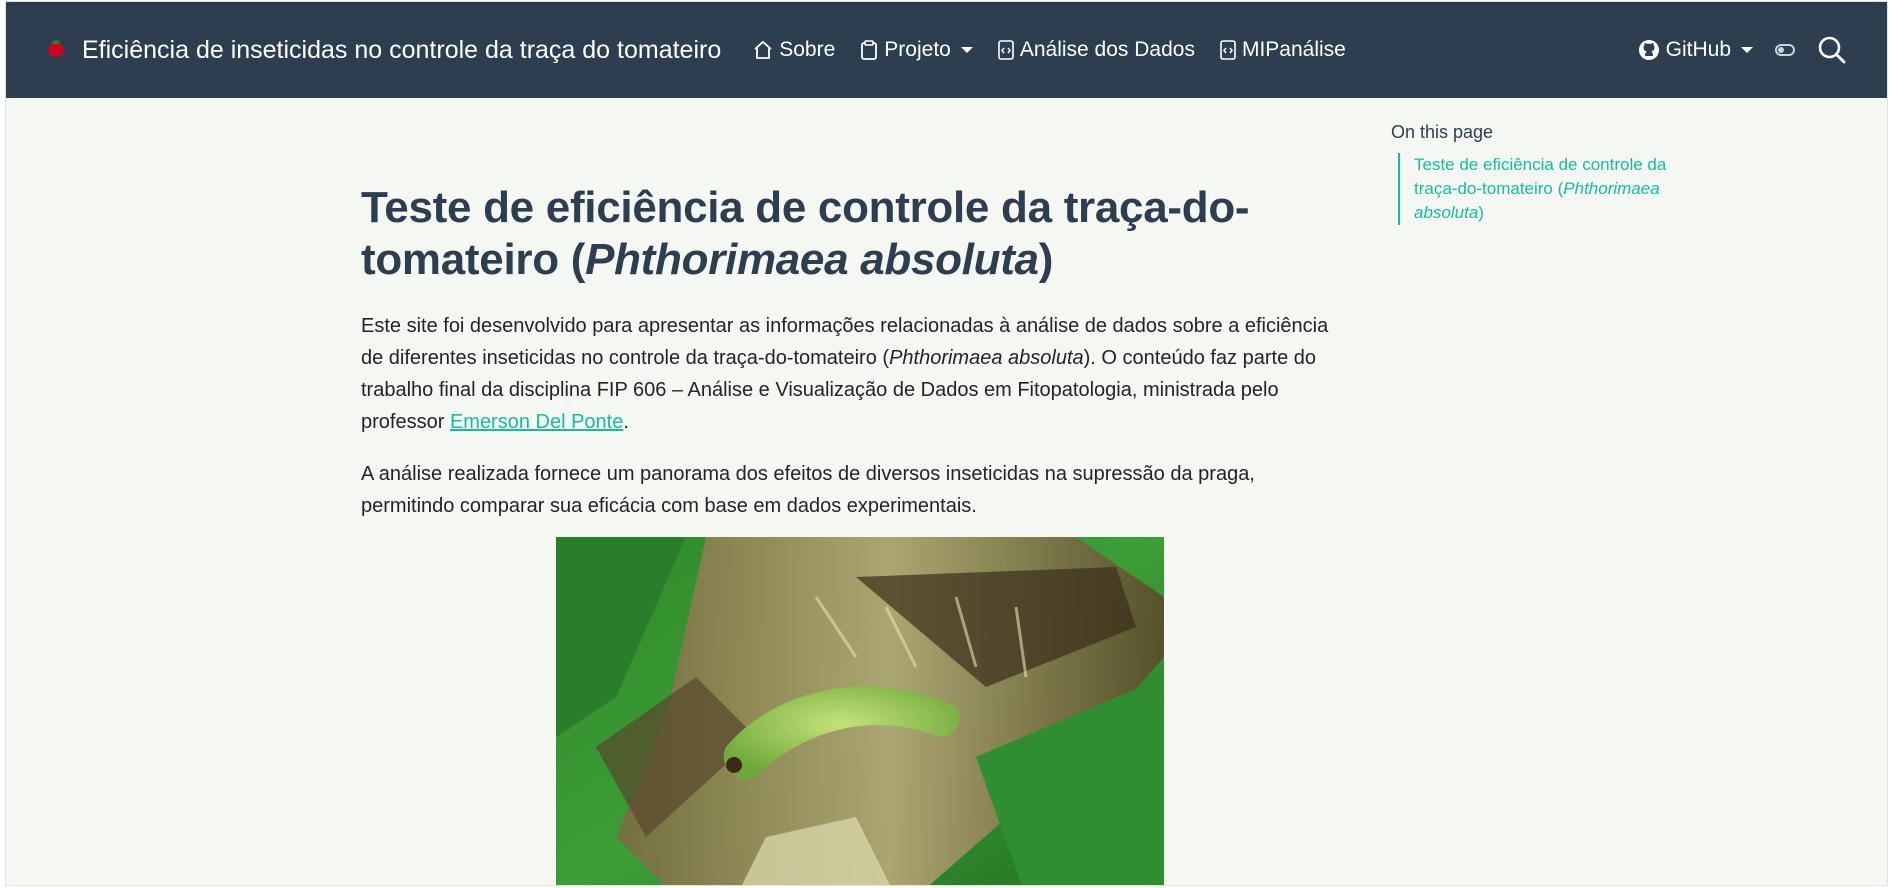  I want to click on nav-item-label: Sobre, so click(807, 49).